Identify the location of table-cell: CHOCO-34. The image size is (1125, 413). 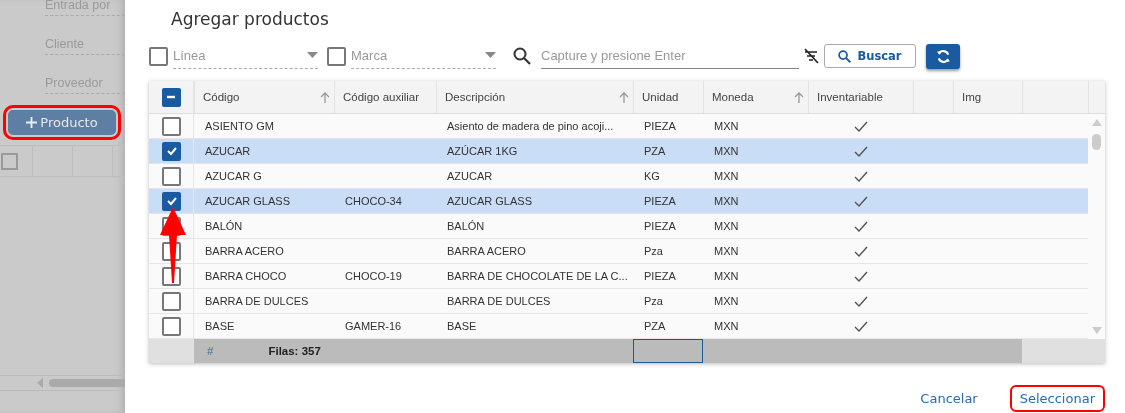
(373, 201).